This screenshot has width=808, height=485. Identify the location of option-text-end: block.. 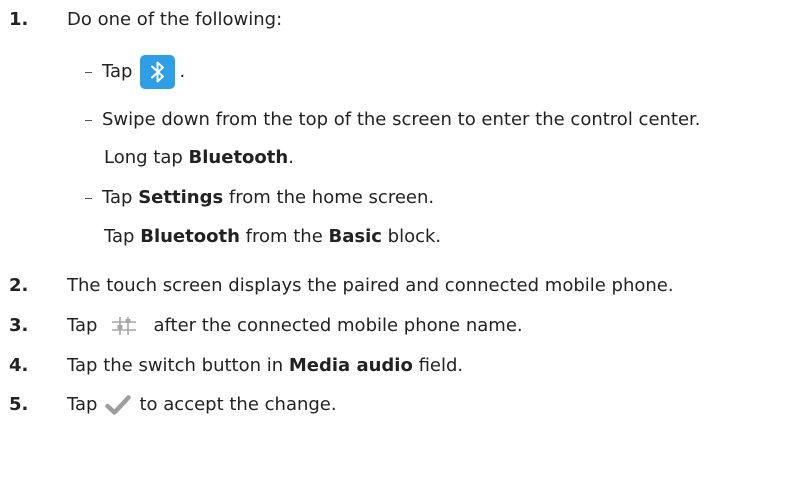
(414, 236).